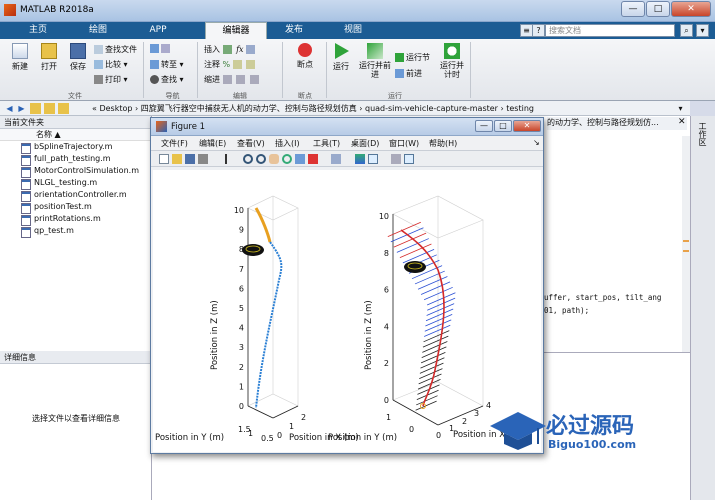 This screenshot has width=715, height=500. Describe the element at coordinates (212, 79) in the screenshot. I see `indent-label: 缩进` at that location.